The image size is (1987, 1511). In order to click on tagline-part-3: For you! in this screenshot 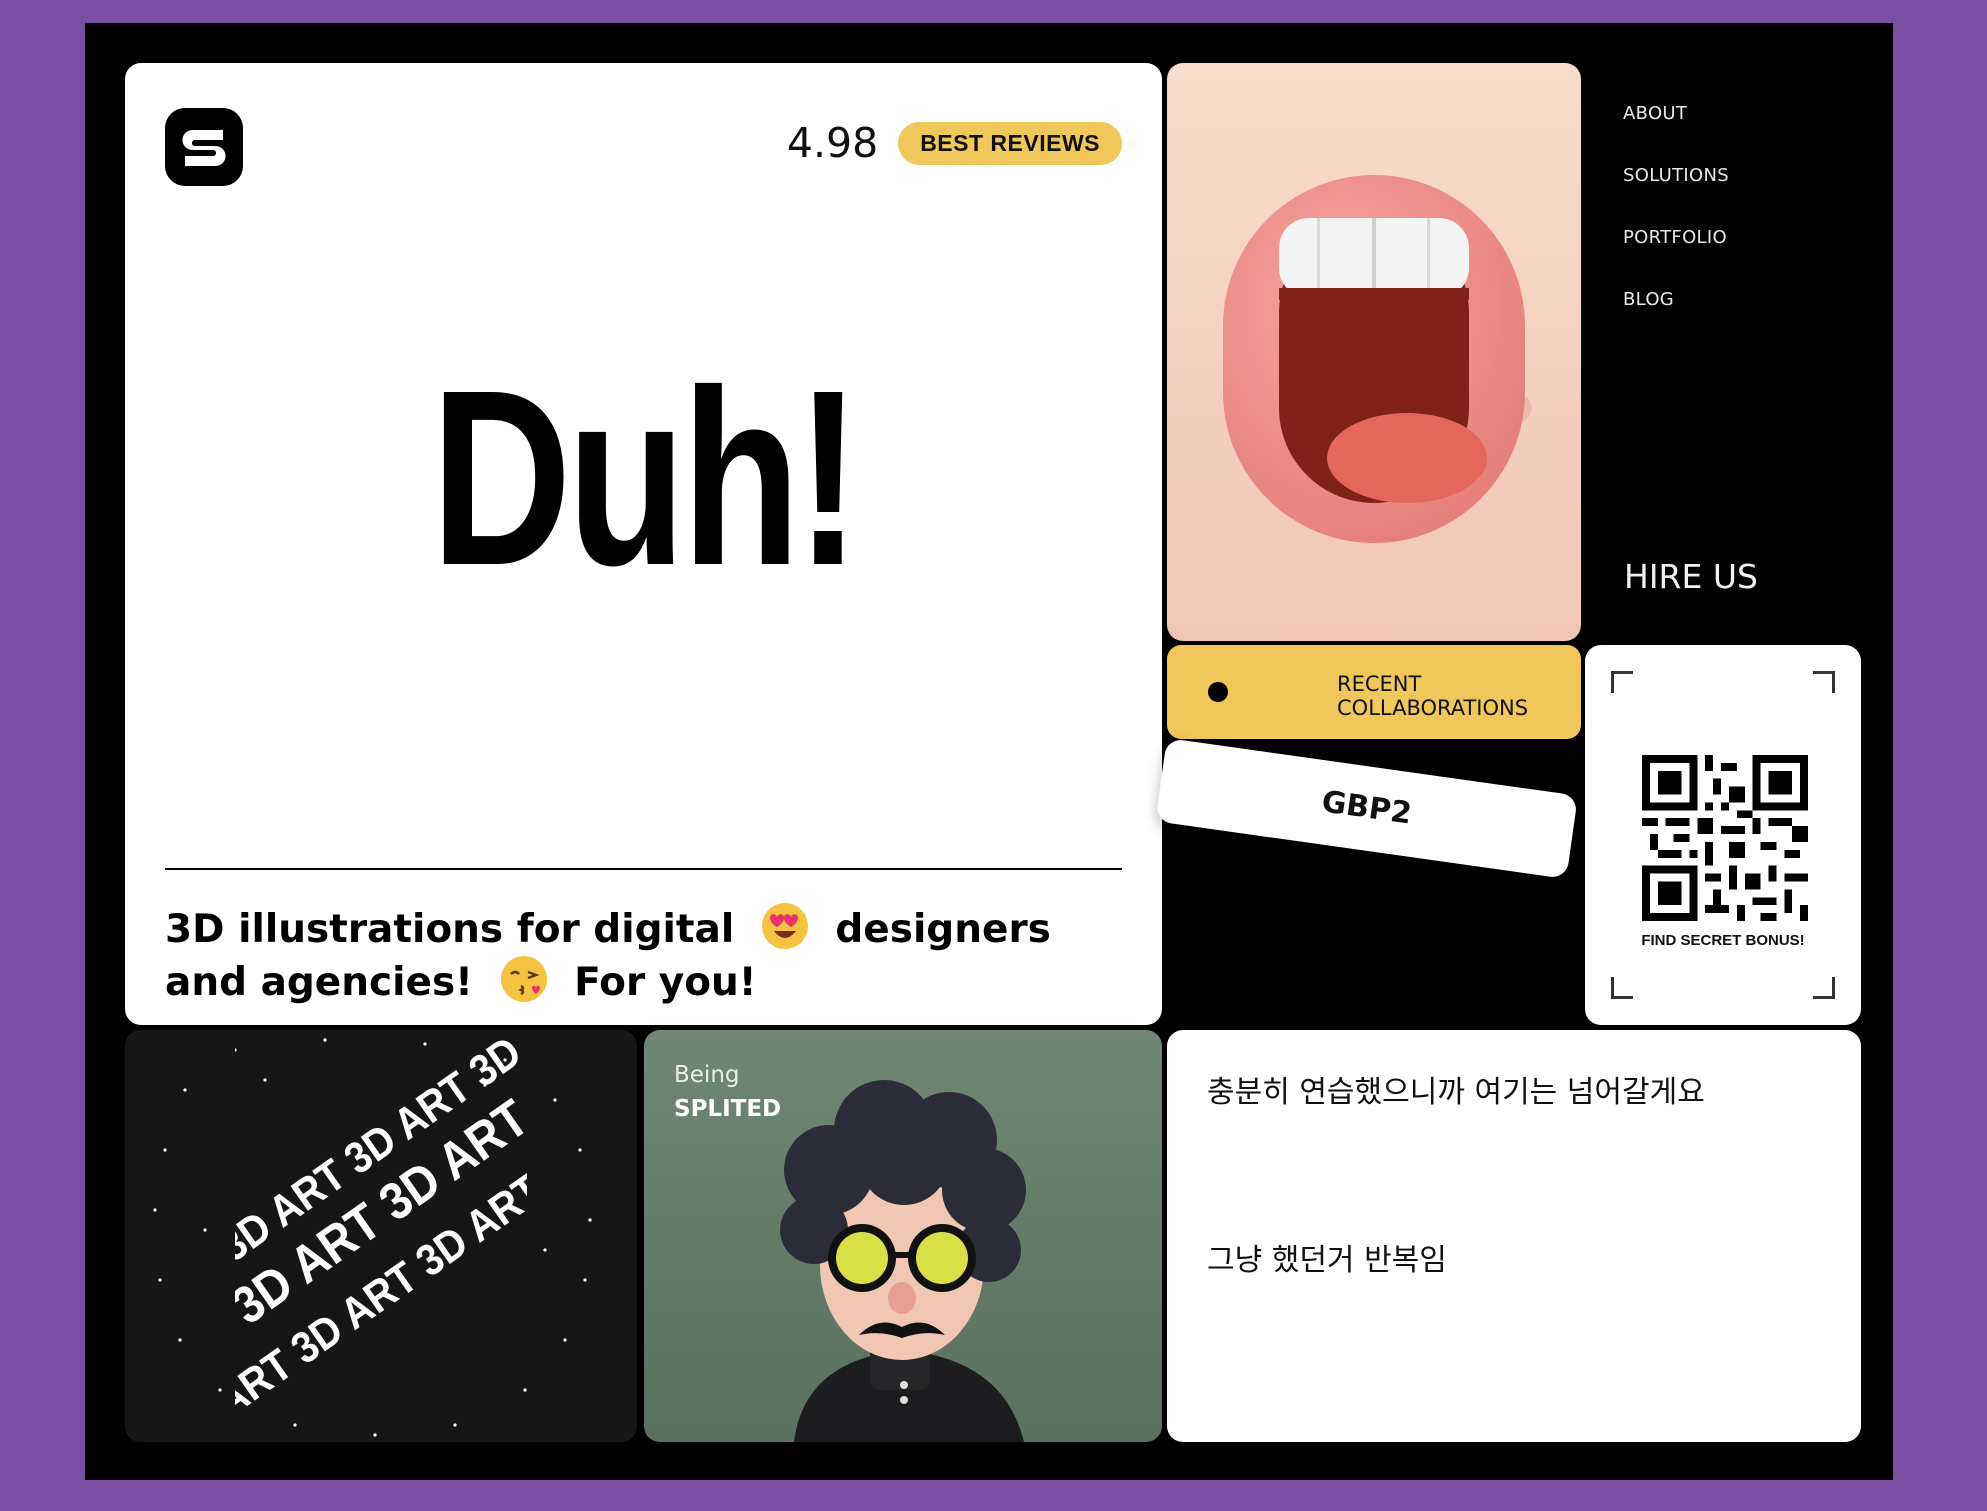, I will do `click(665, 982)`.